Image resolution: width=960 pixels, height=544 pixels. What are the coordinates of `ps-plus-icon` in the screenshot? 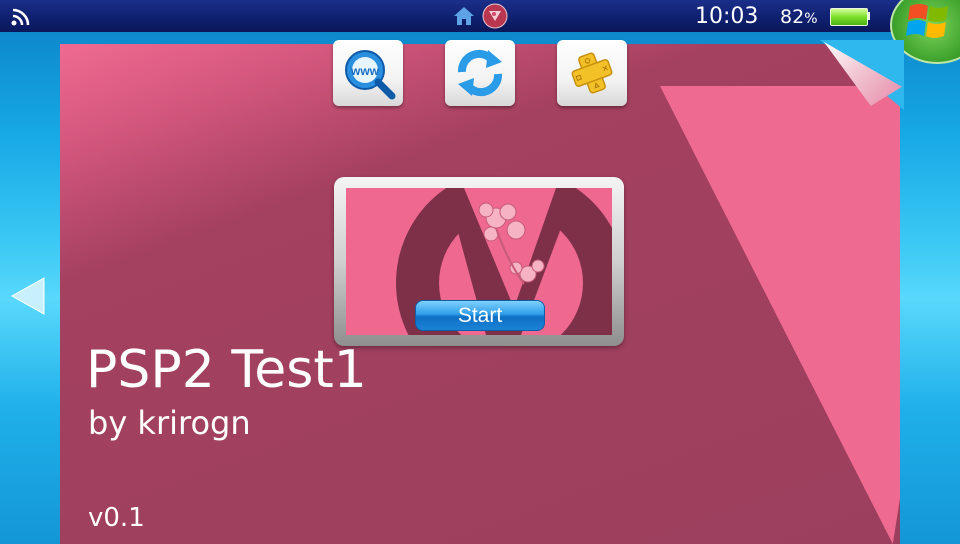 It's located at (592, 73).